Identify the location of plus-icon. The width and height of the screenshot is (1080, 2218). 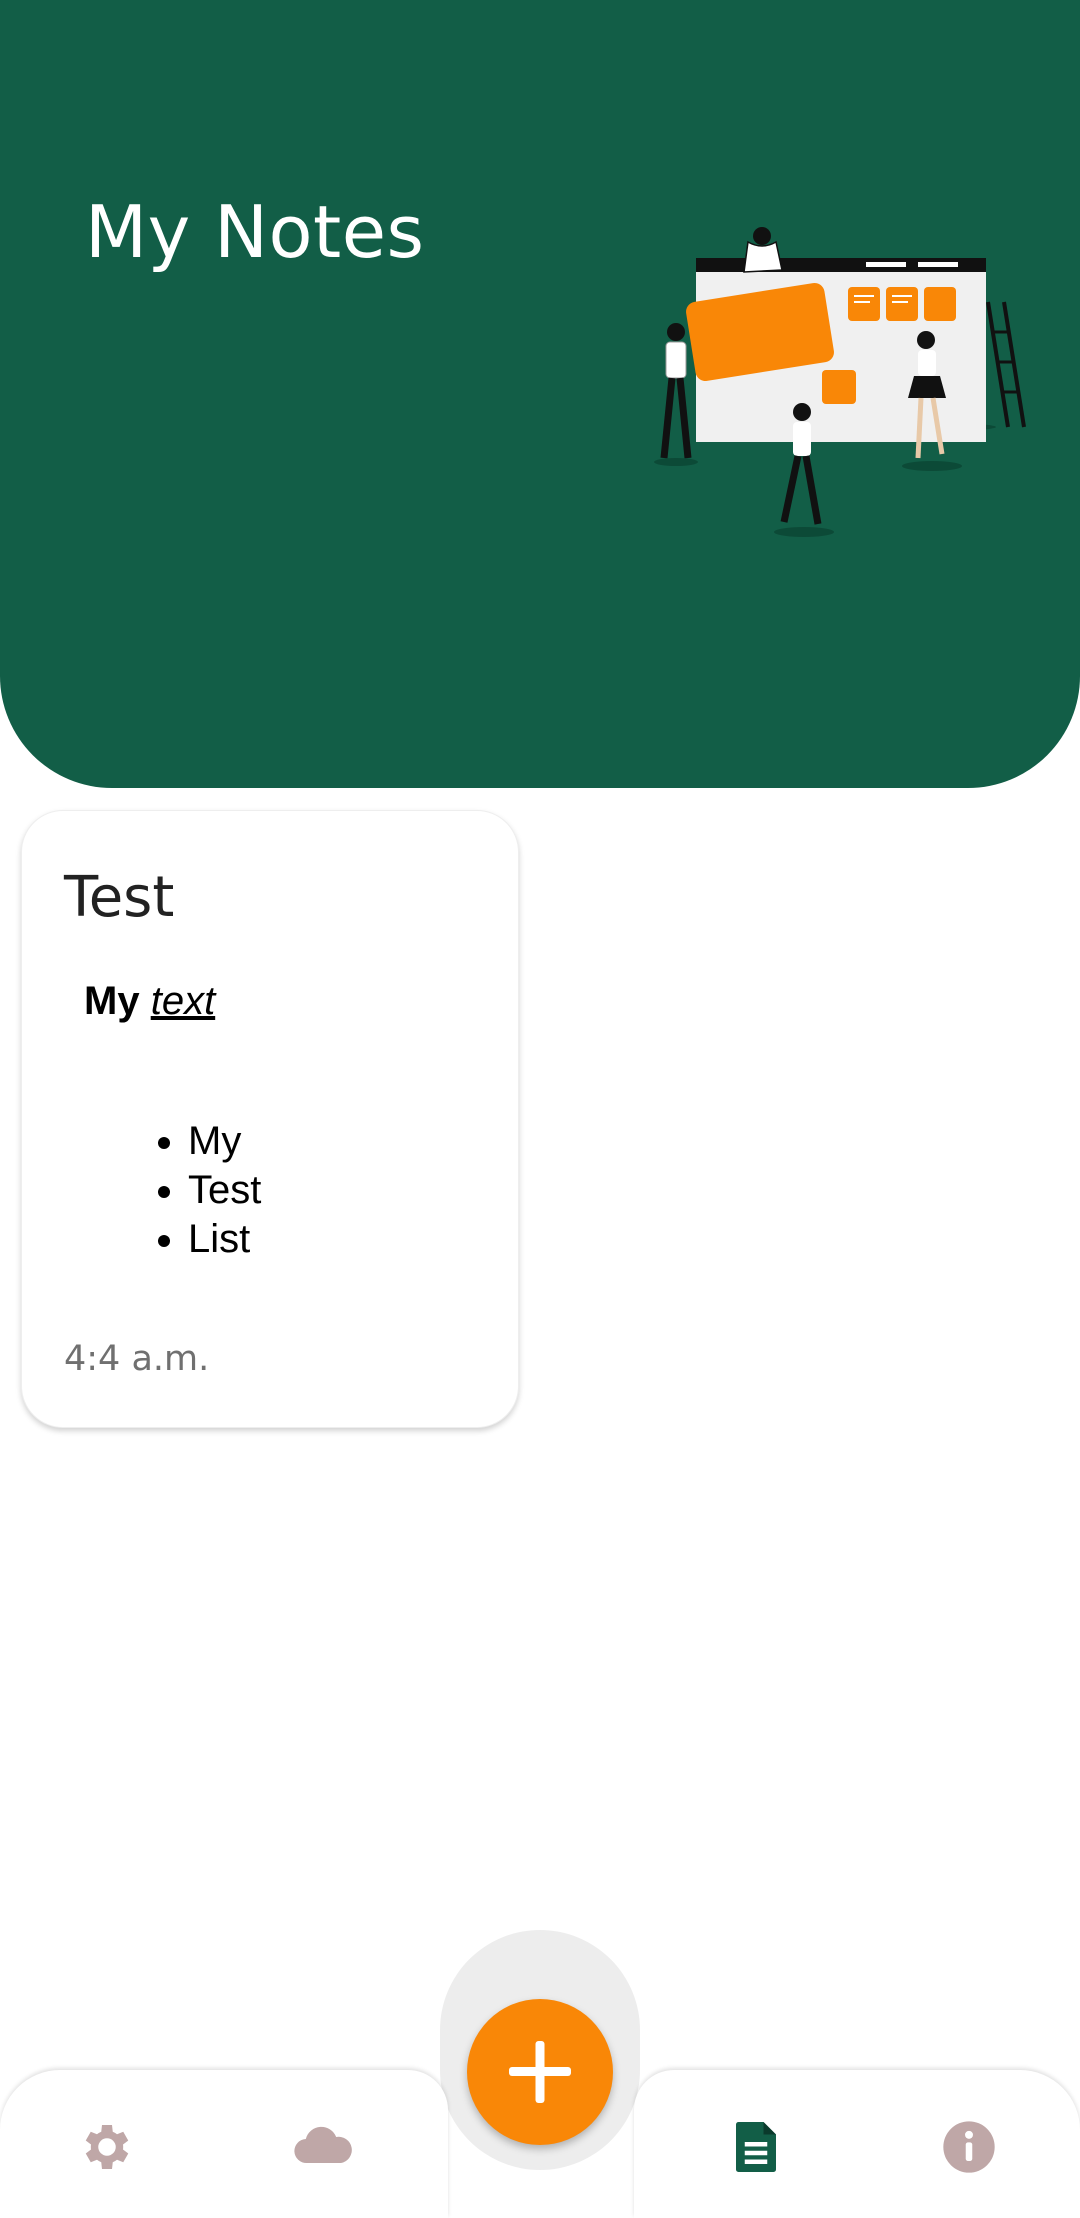
(540, 2072).